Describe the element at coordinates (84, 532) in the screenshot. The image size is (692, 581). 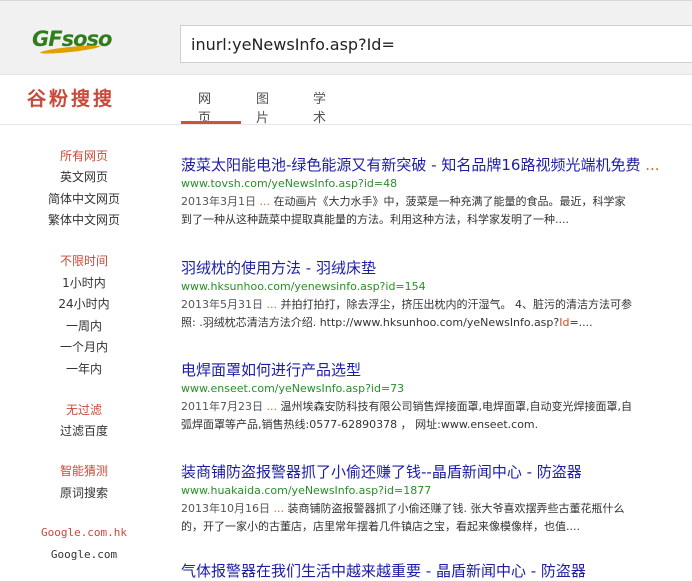
I see `engine-google-hk: Google.com.hk` at that location.